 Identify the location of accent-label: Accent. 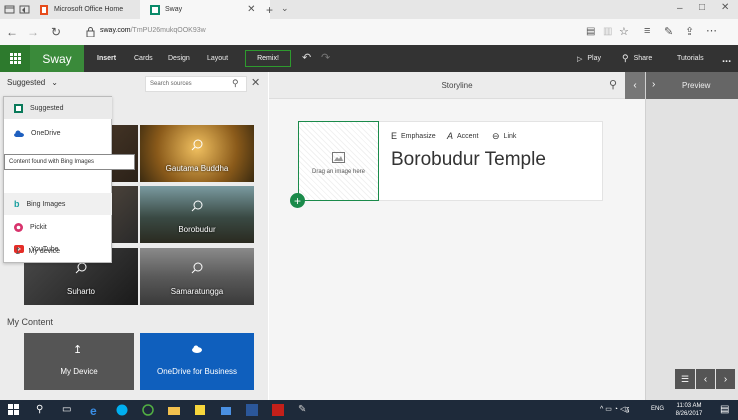
(468, 136).